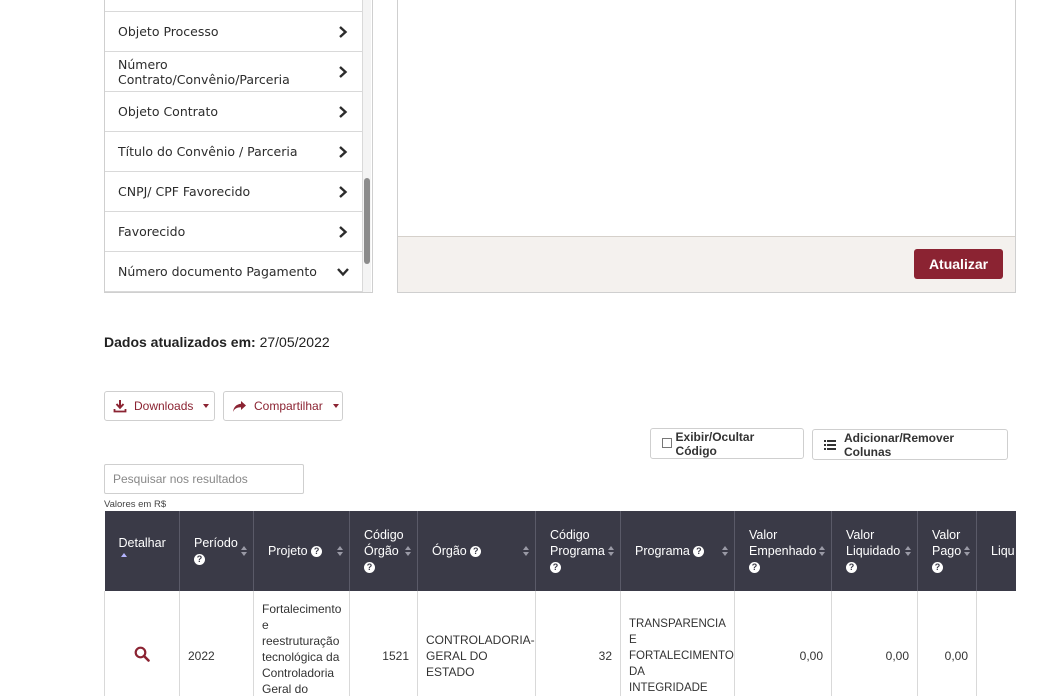 The width and height of the screenshot is (1059, 696). Describe the element at coordinates (142, 551) in the screenshot. I see `column-header-detalhar: Detalhar` at that location.